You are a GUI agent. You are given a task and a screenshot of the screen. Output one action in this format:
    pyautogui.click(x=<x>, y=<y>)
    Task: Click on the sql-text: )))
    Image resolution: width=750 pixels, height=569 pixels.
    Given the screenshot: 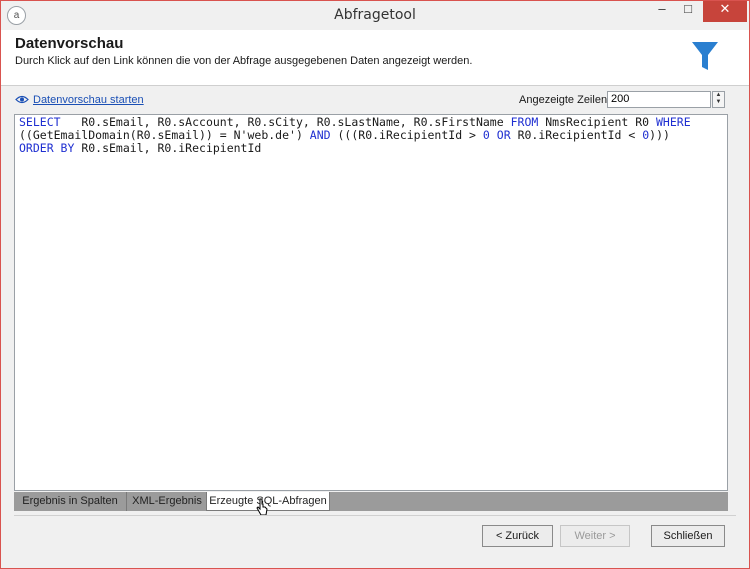 What is the action you would take?
    pyautogui.click(x=659, y=135)
    